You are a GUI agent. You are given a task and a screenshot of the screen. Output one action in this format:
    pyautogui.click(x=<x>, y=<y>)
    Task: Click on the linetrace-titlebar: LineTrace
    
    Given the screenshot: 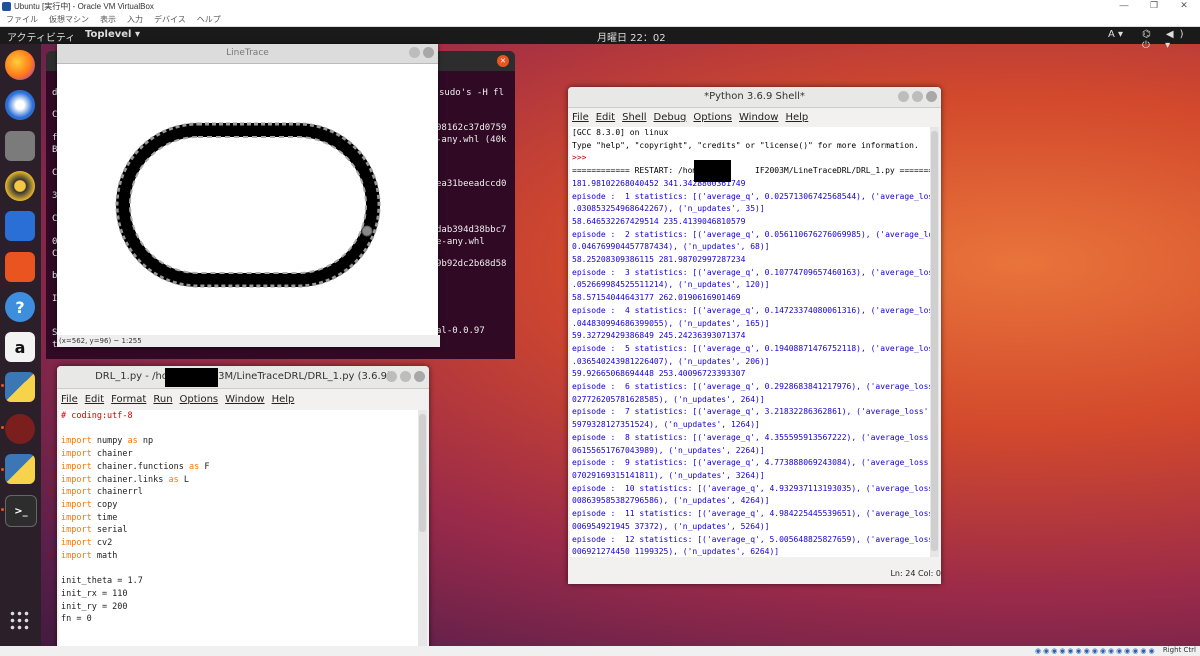 What is the action you would take?
    pyautogui.click(x=247, y=54)
    